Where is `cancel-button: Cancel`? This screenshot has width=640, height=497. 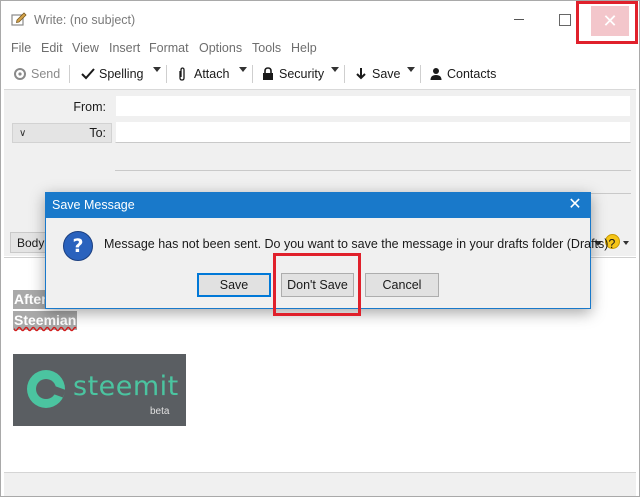
cancel-button: Cancel is located at coordinates (402, 285).